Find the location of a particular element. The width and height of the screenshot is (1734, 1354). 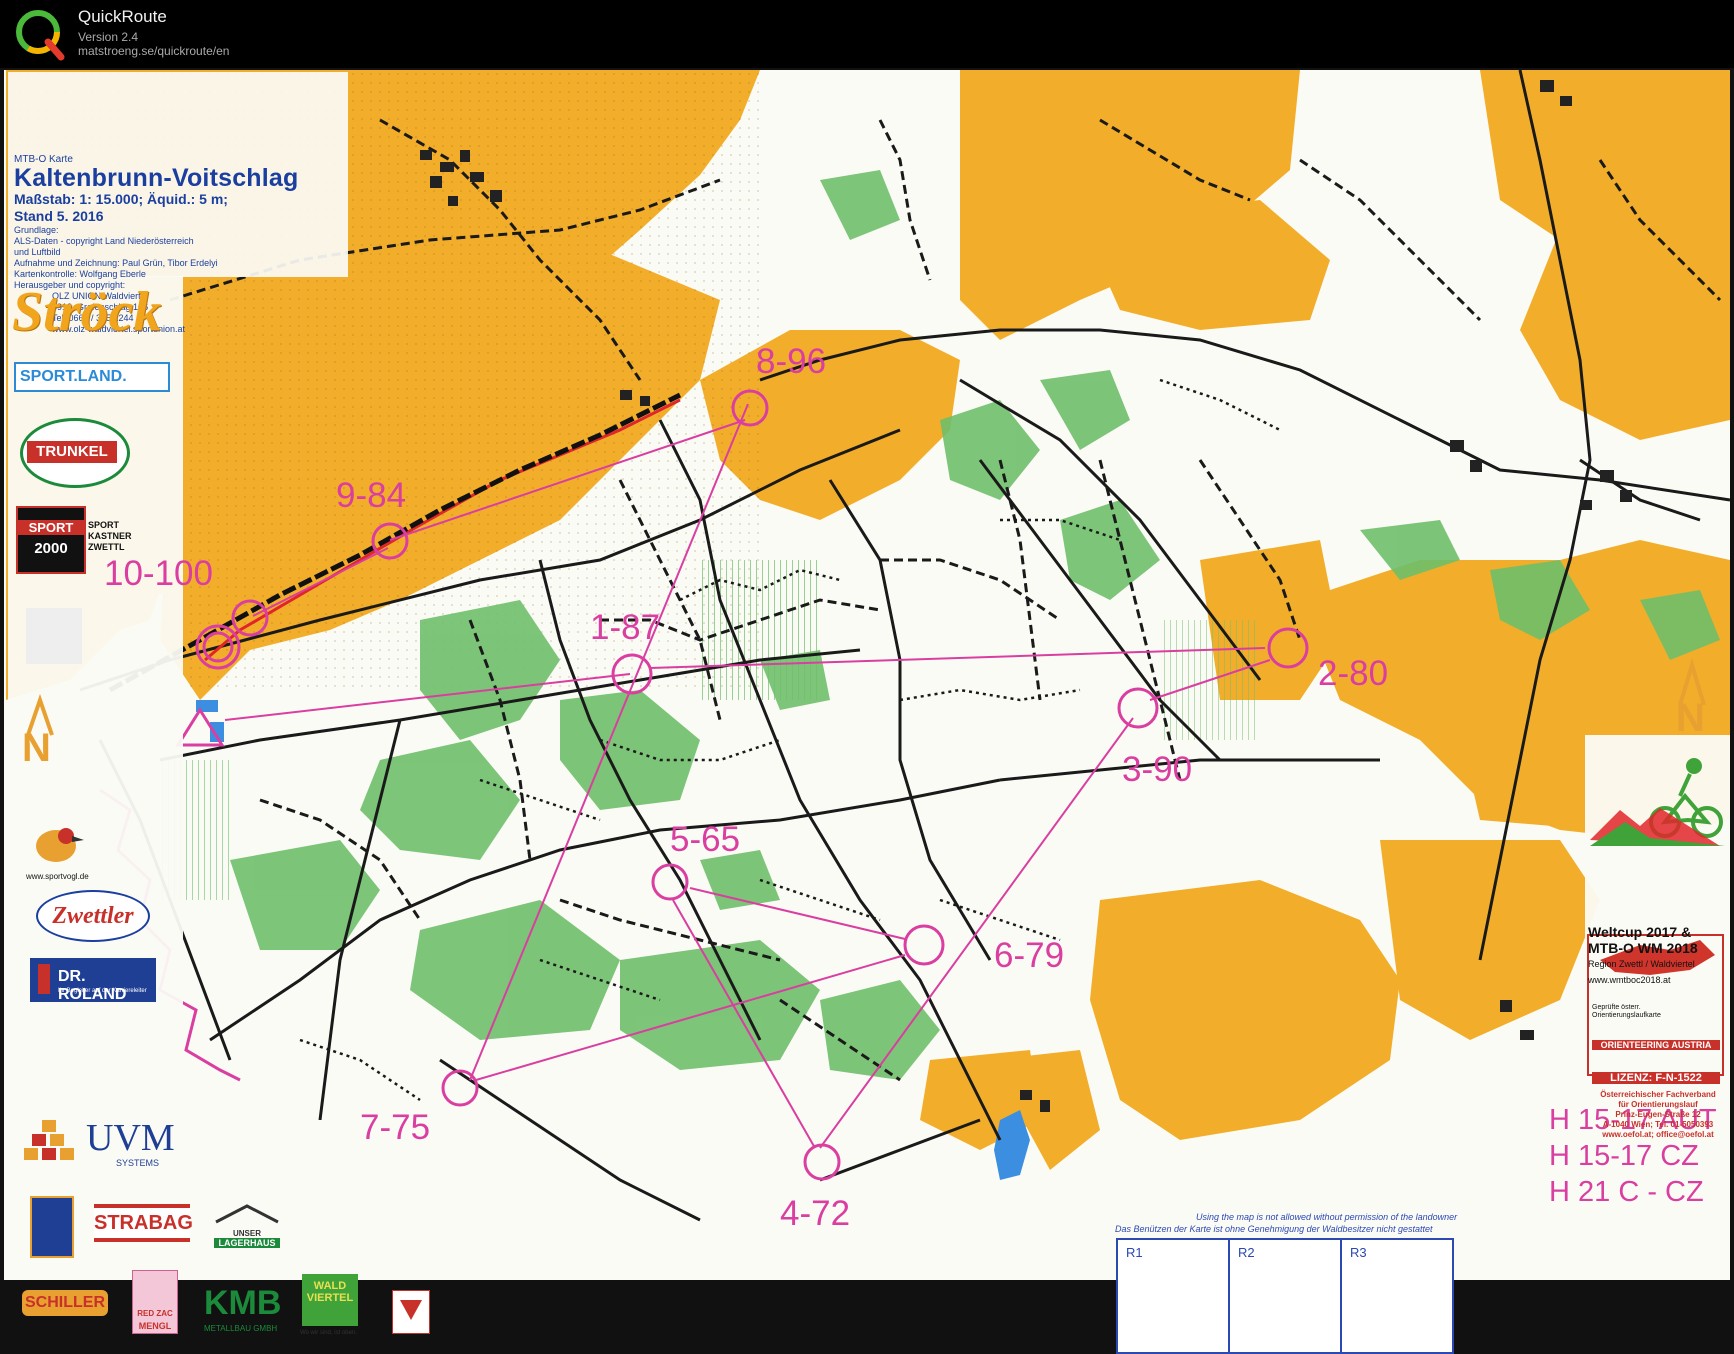

sponsor-uvm: UVM is located at coordinates (130, 1138).